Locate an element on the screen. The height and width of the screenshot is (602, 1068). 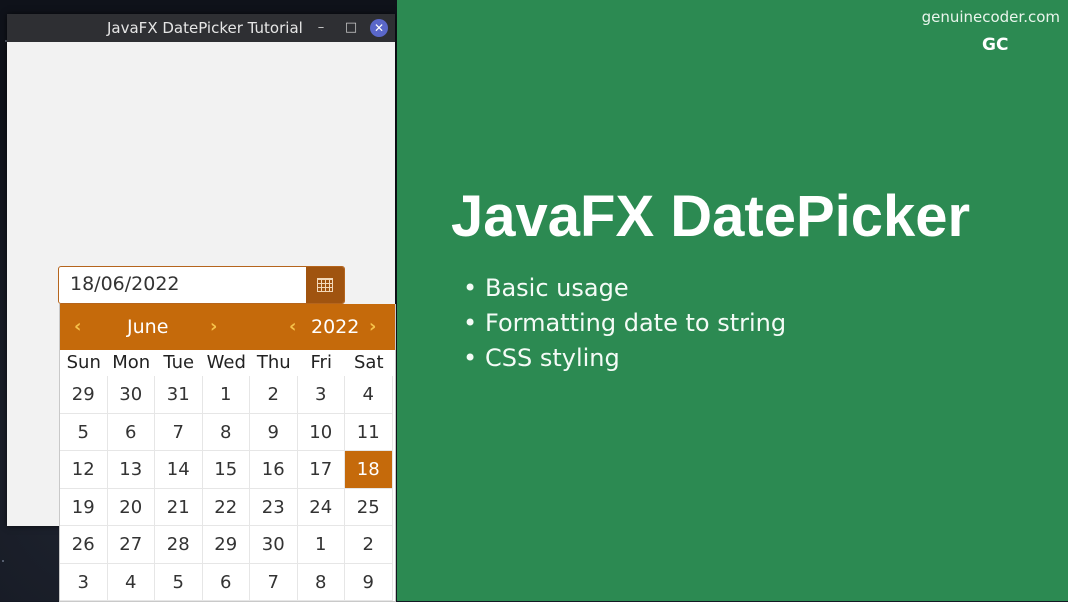
calendar-button is located at coordinates (325, 285).